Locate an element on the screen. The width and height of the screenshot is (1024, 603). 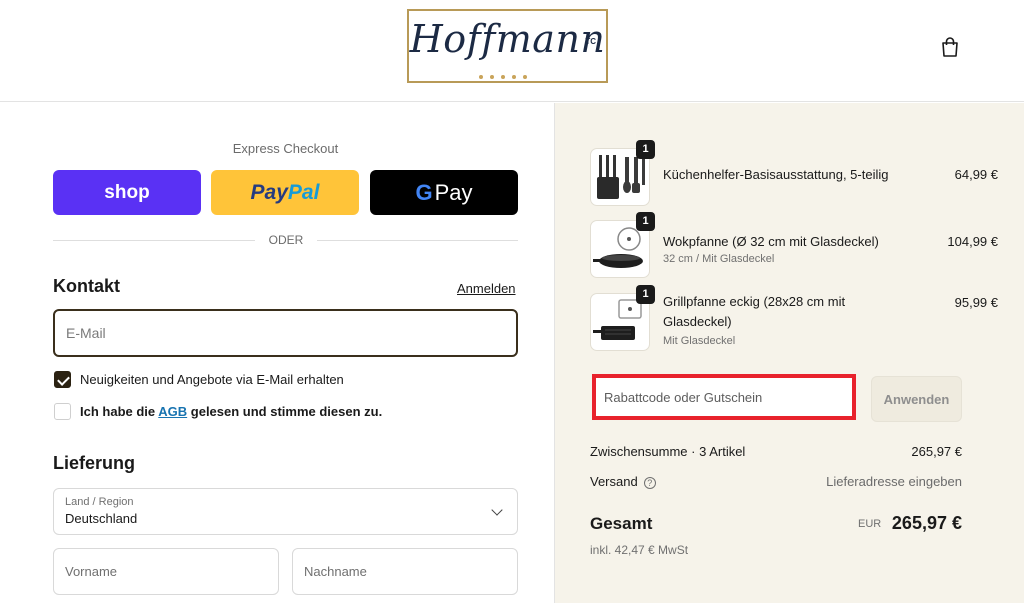
email-input is located at coordinates (285, 333).